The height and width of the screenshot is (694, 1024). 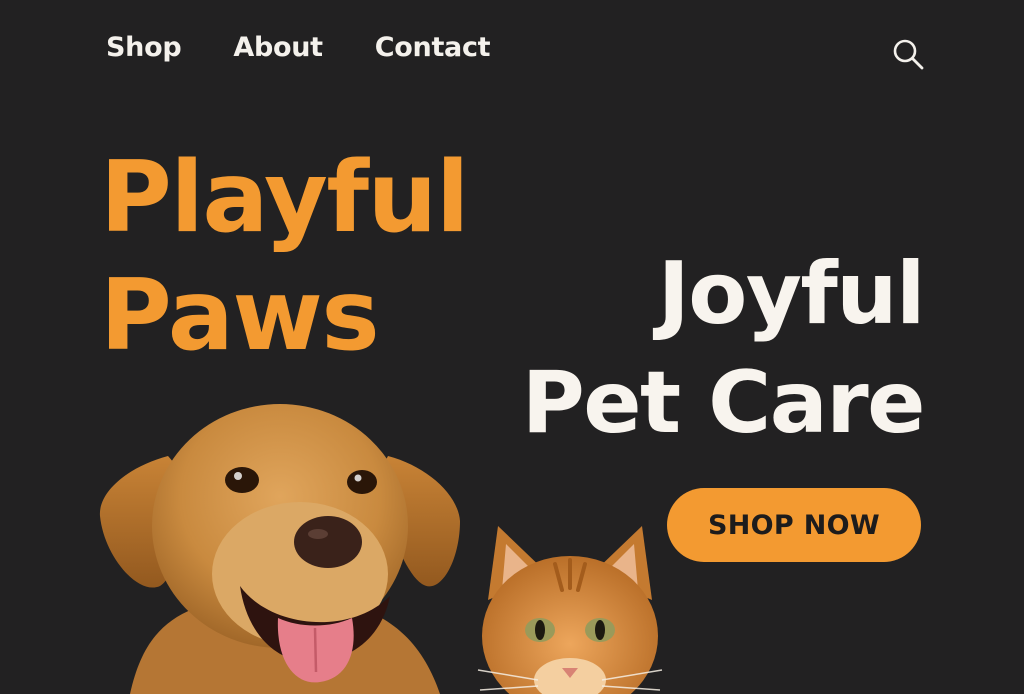 What do you see at coordinates (278, 47) in the screenshot?
I see `nav-about-link: About` at bounding box center [278, 47].